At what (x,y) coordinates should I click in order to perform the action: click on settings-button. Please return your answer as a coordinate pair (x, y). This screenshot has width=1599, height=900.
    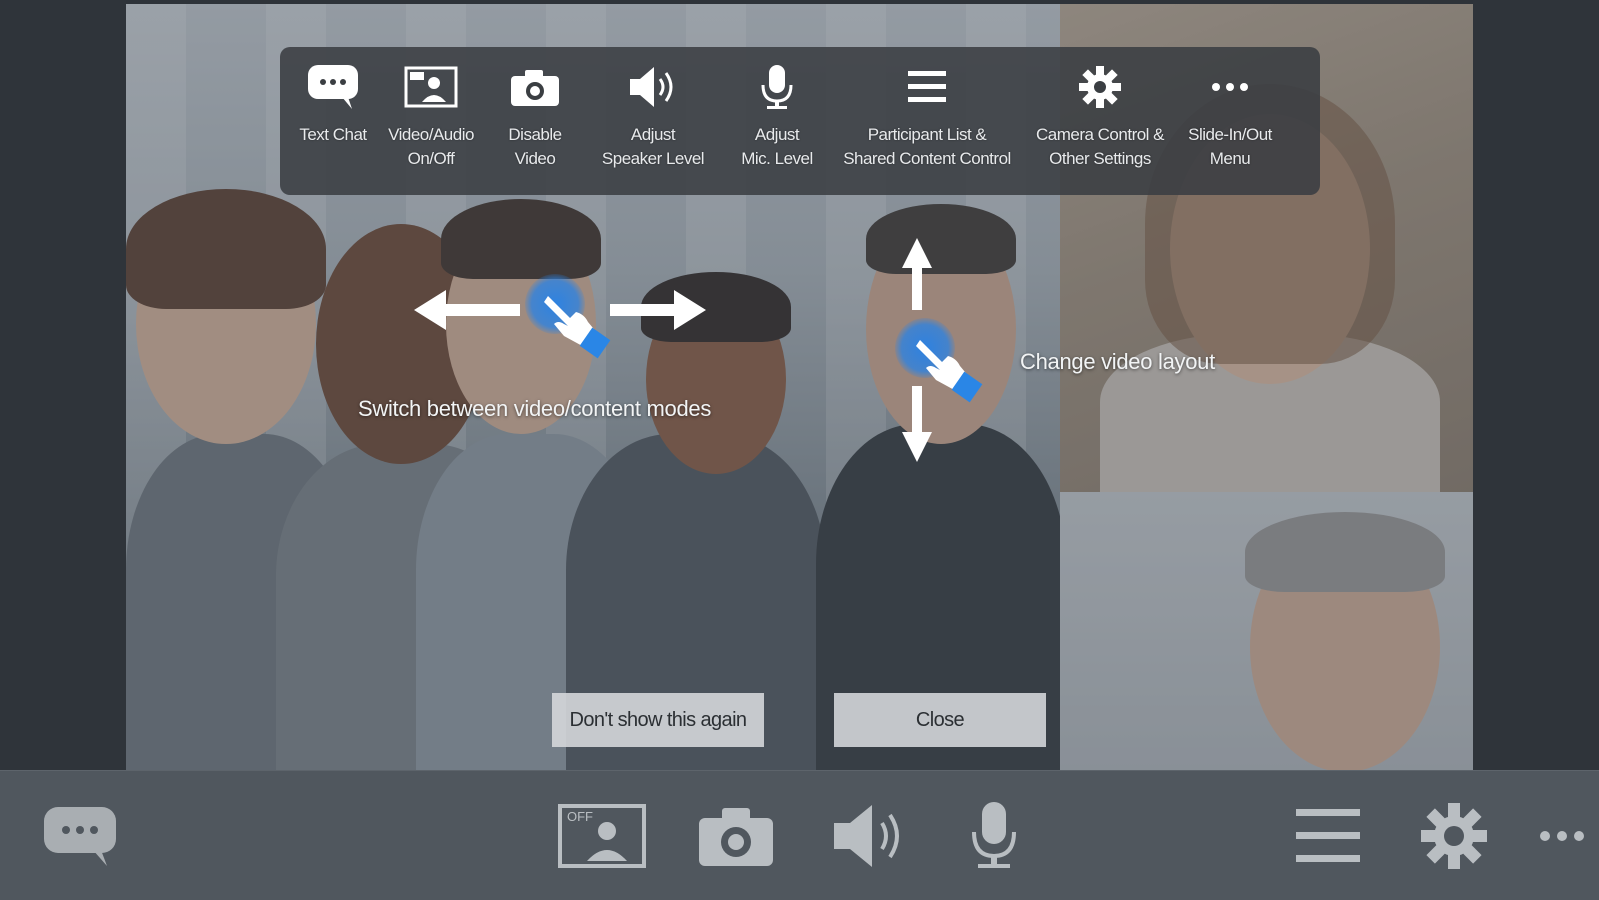
    Looking at the image, I should click on (1454, 835).